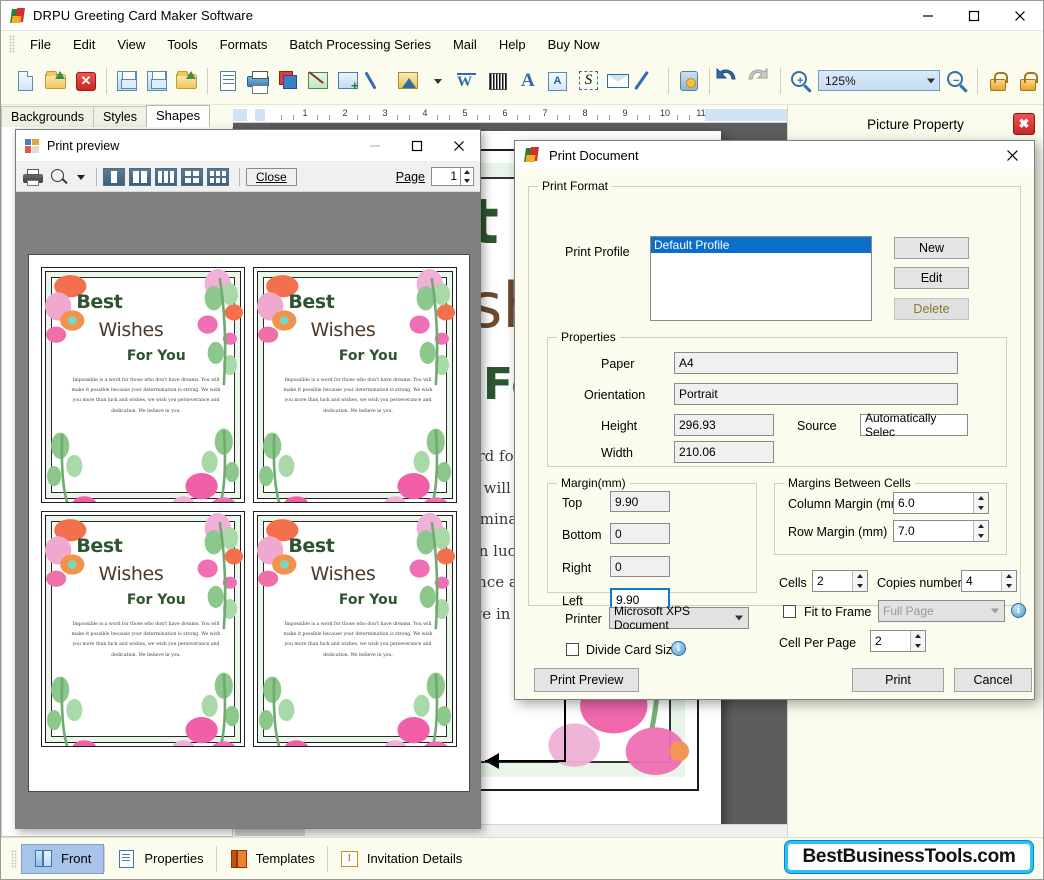 The image size is (1044, 880). What do you see at coordinates (218, 176) in the screenshot?
I see `six-page-icon` at bounding box center [218, 176].